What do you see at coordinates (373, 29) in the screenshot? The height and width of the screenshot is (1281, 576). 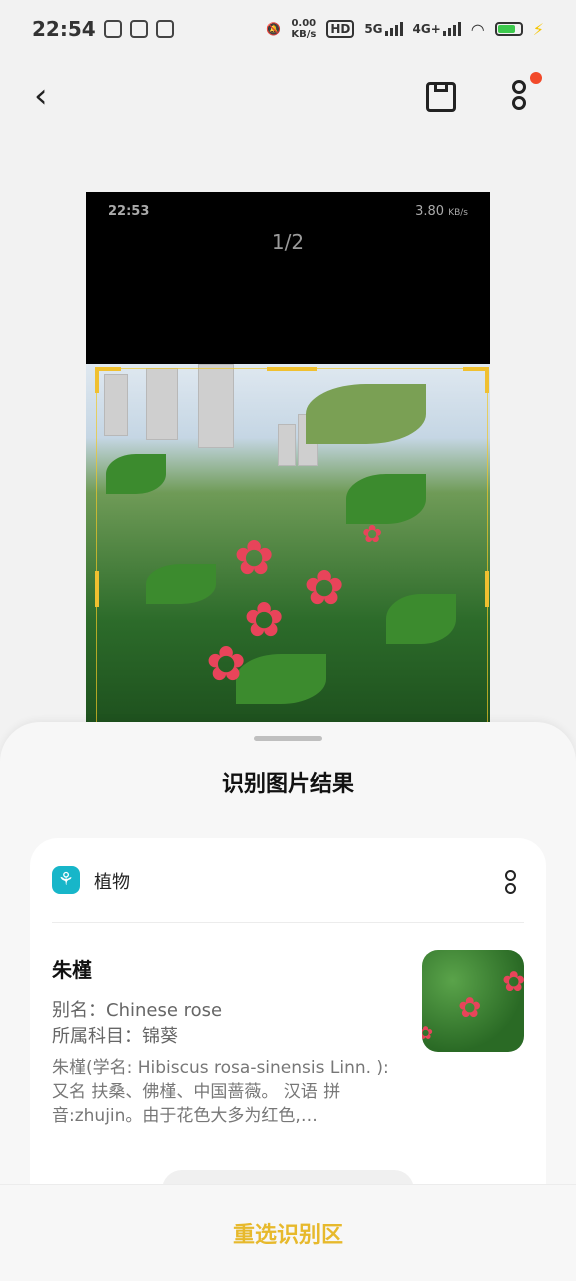 I see `signal-5g-label: 5G` at bounding box center [373, 29].